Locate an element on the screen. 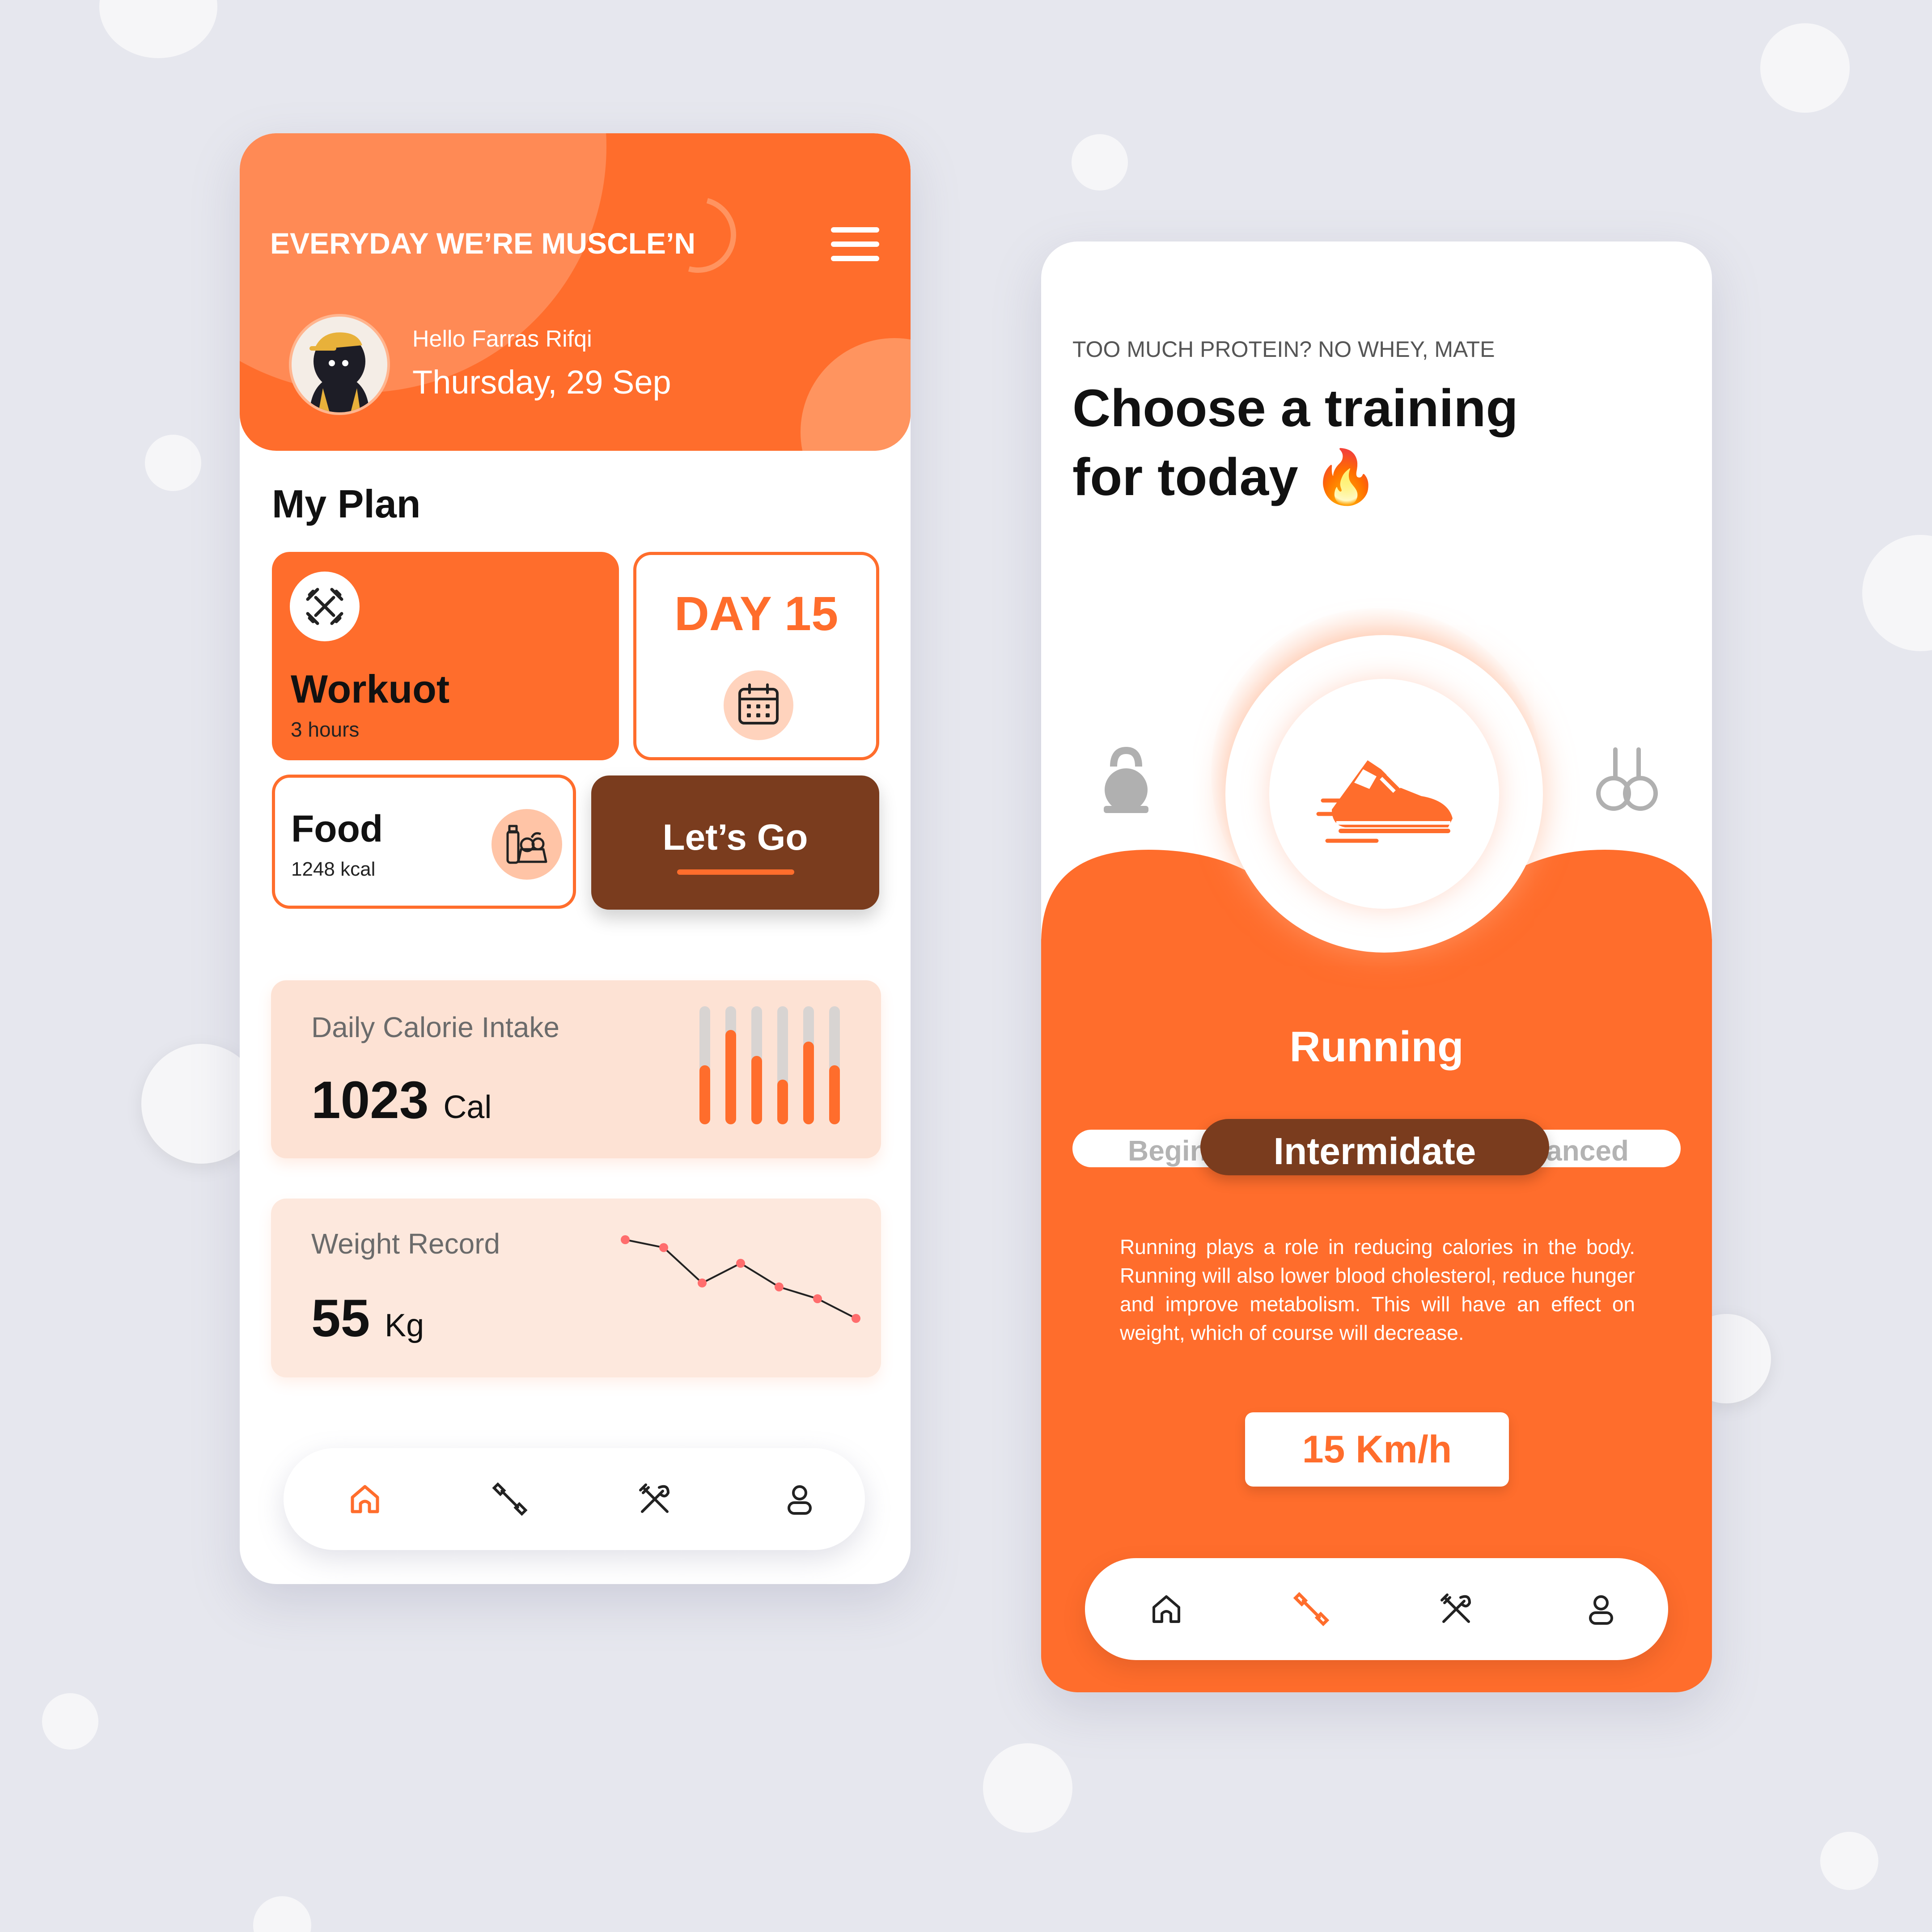  gym-rings-icon is located at coordinates (1627, 780).